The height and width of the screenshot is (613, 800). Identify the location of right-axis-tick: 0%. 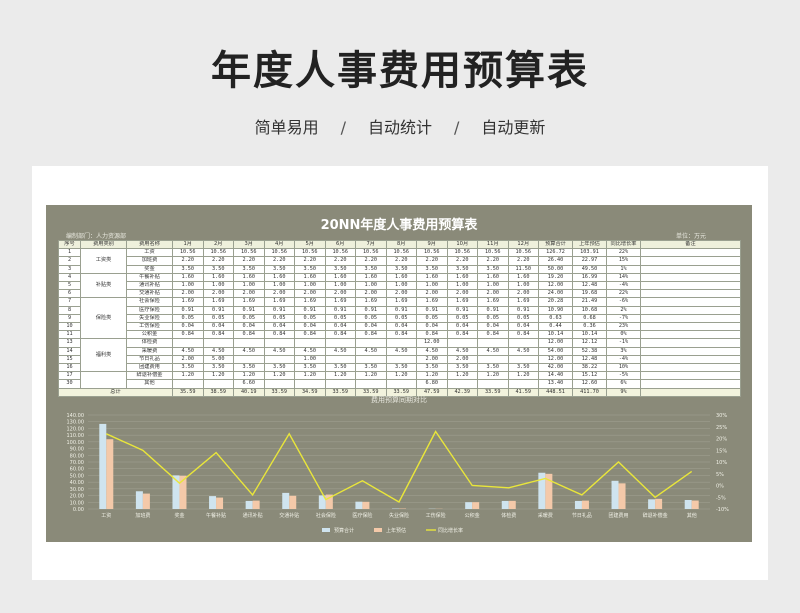
(720, 487).